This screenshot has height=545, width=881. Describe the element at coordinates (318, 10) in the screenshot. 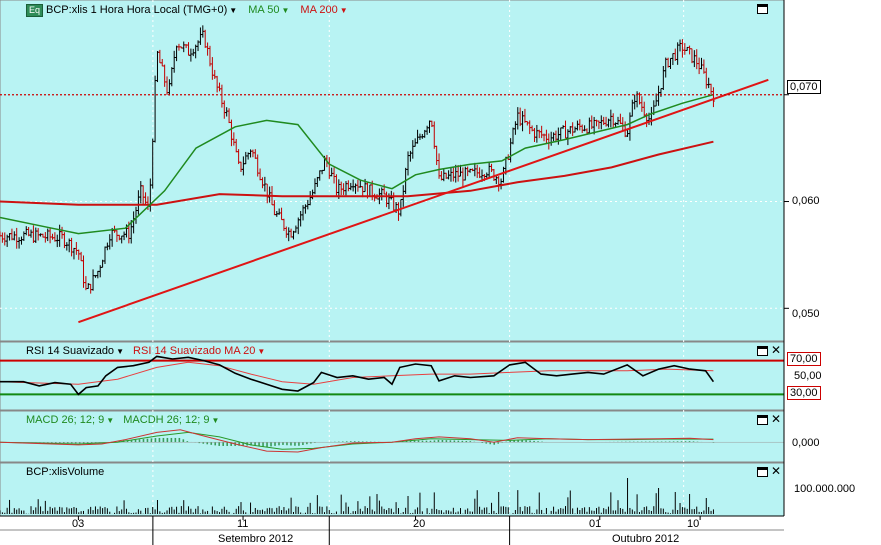

I see `ma200-legend: MA 200` at that location.